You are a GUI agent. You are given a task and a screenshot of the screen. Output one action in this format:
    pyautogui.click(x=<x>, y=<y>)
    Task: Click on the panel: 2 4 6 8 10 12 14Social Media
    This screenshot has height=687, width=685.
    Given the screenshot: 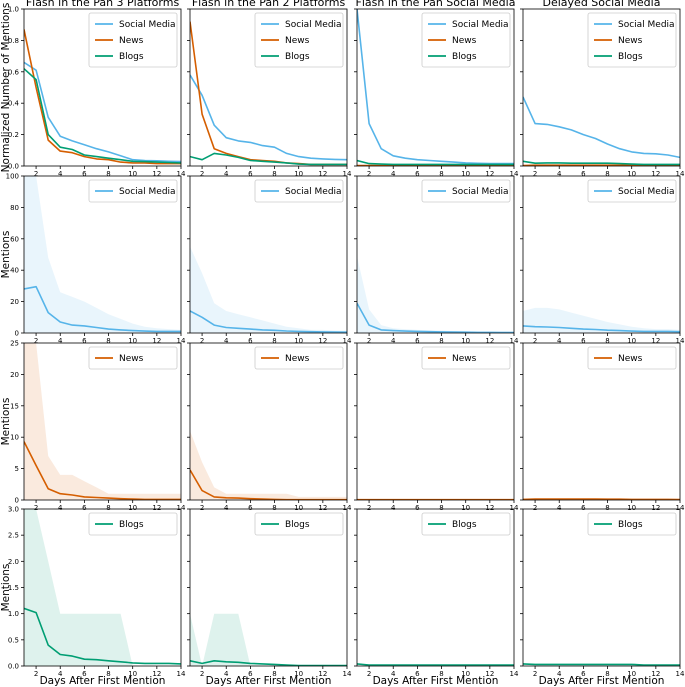 What is the action you would take?
    pyautogui.click(x=436, y=260)
    